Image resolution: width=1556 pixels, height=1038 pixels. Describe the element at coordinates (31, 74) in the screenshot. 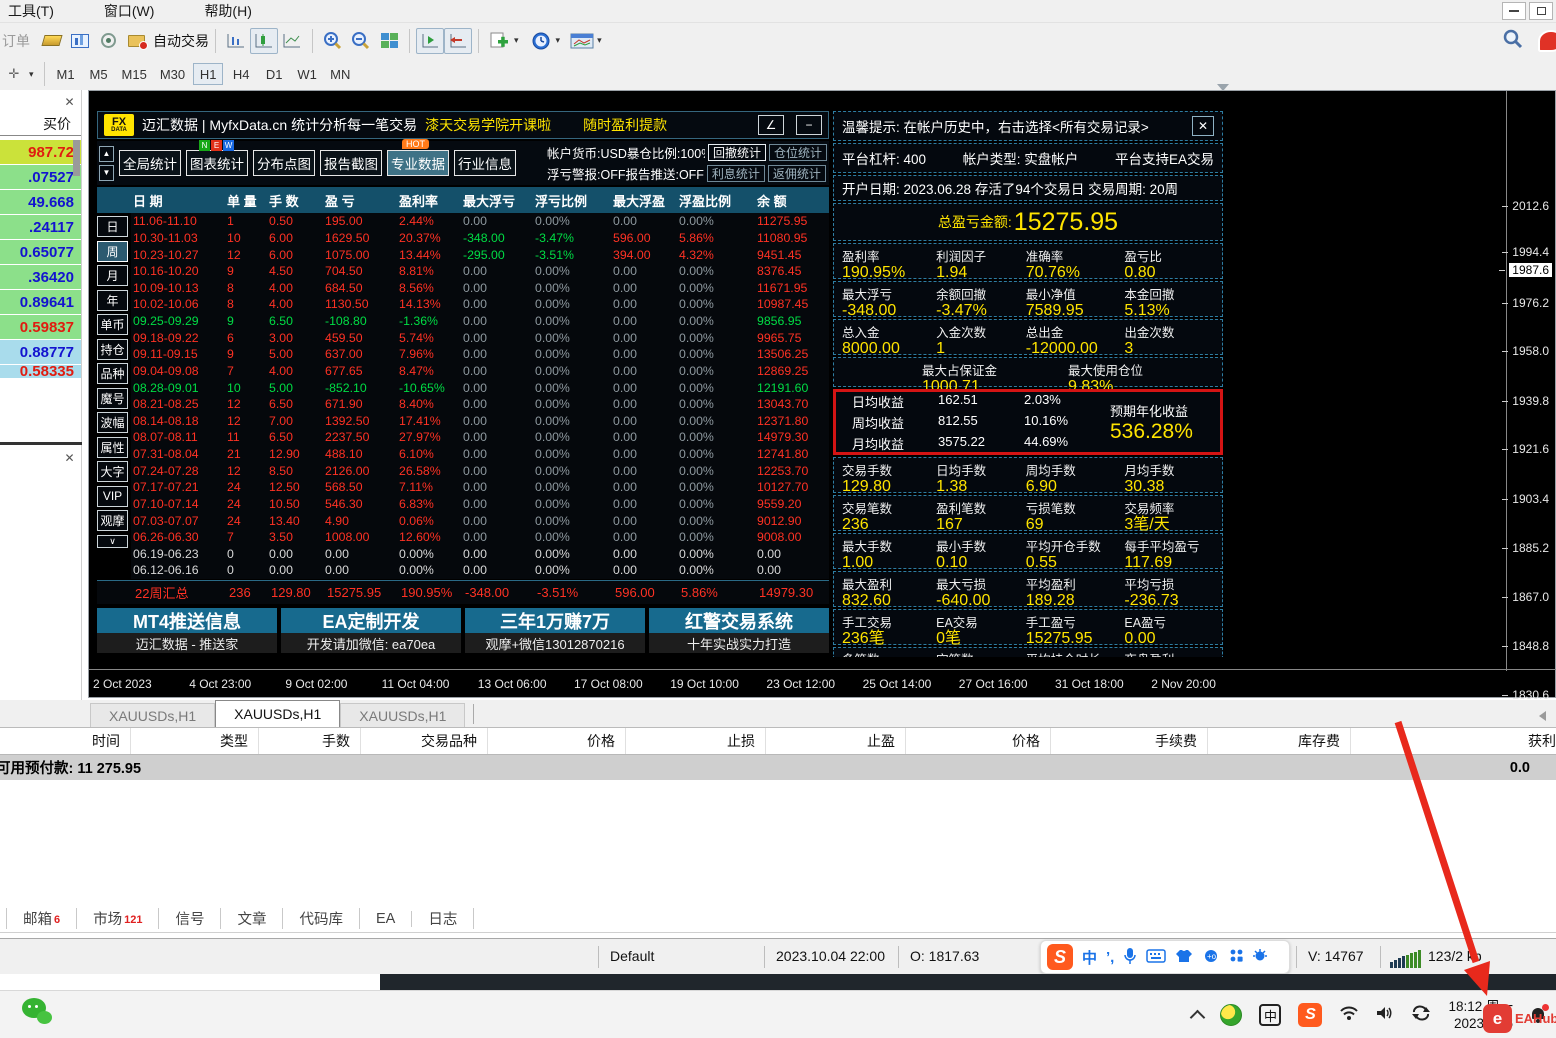

I see `cursor-dropdown-icon: ▾` at that location.